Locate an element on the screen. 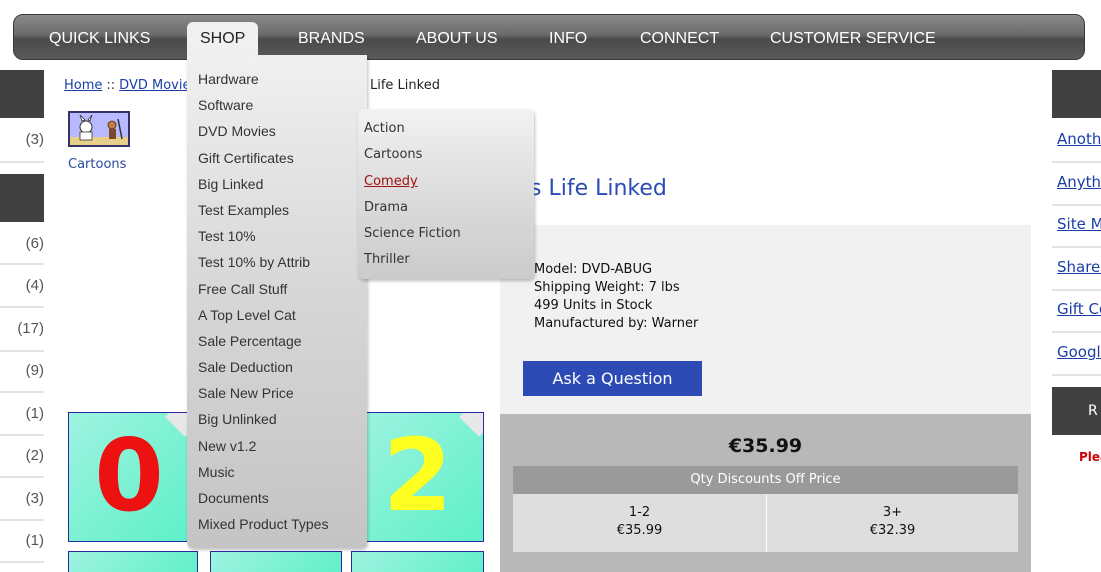 The image size is (1101, 572). tile-number: 0 is located at coordinates (129, 475).